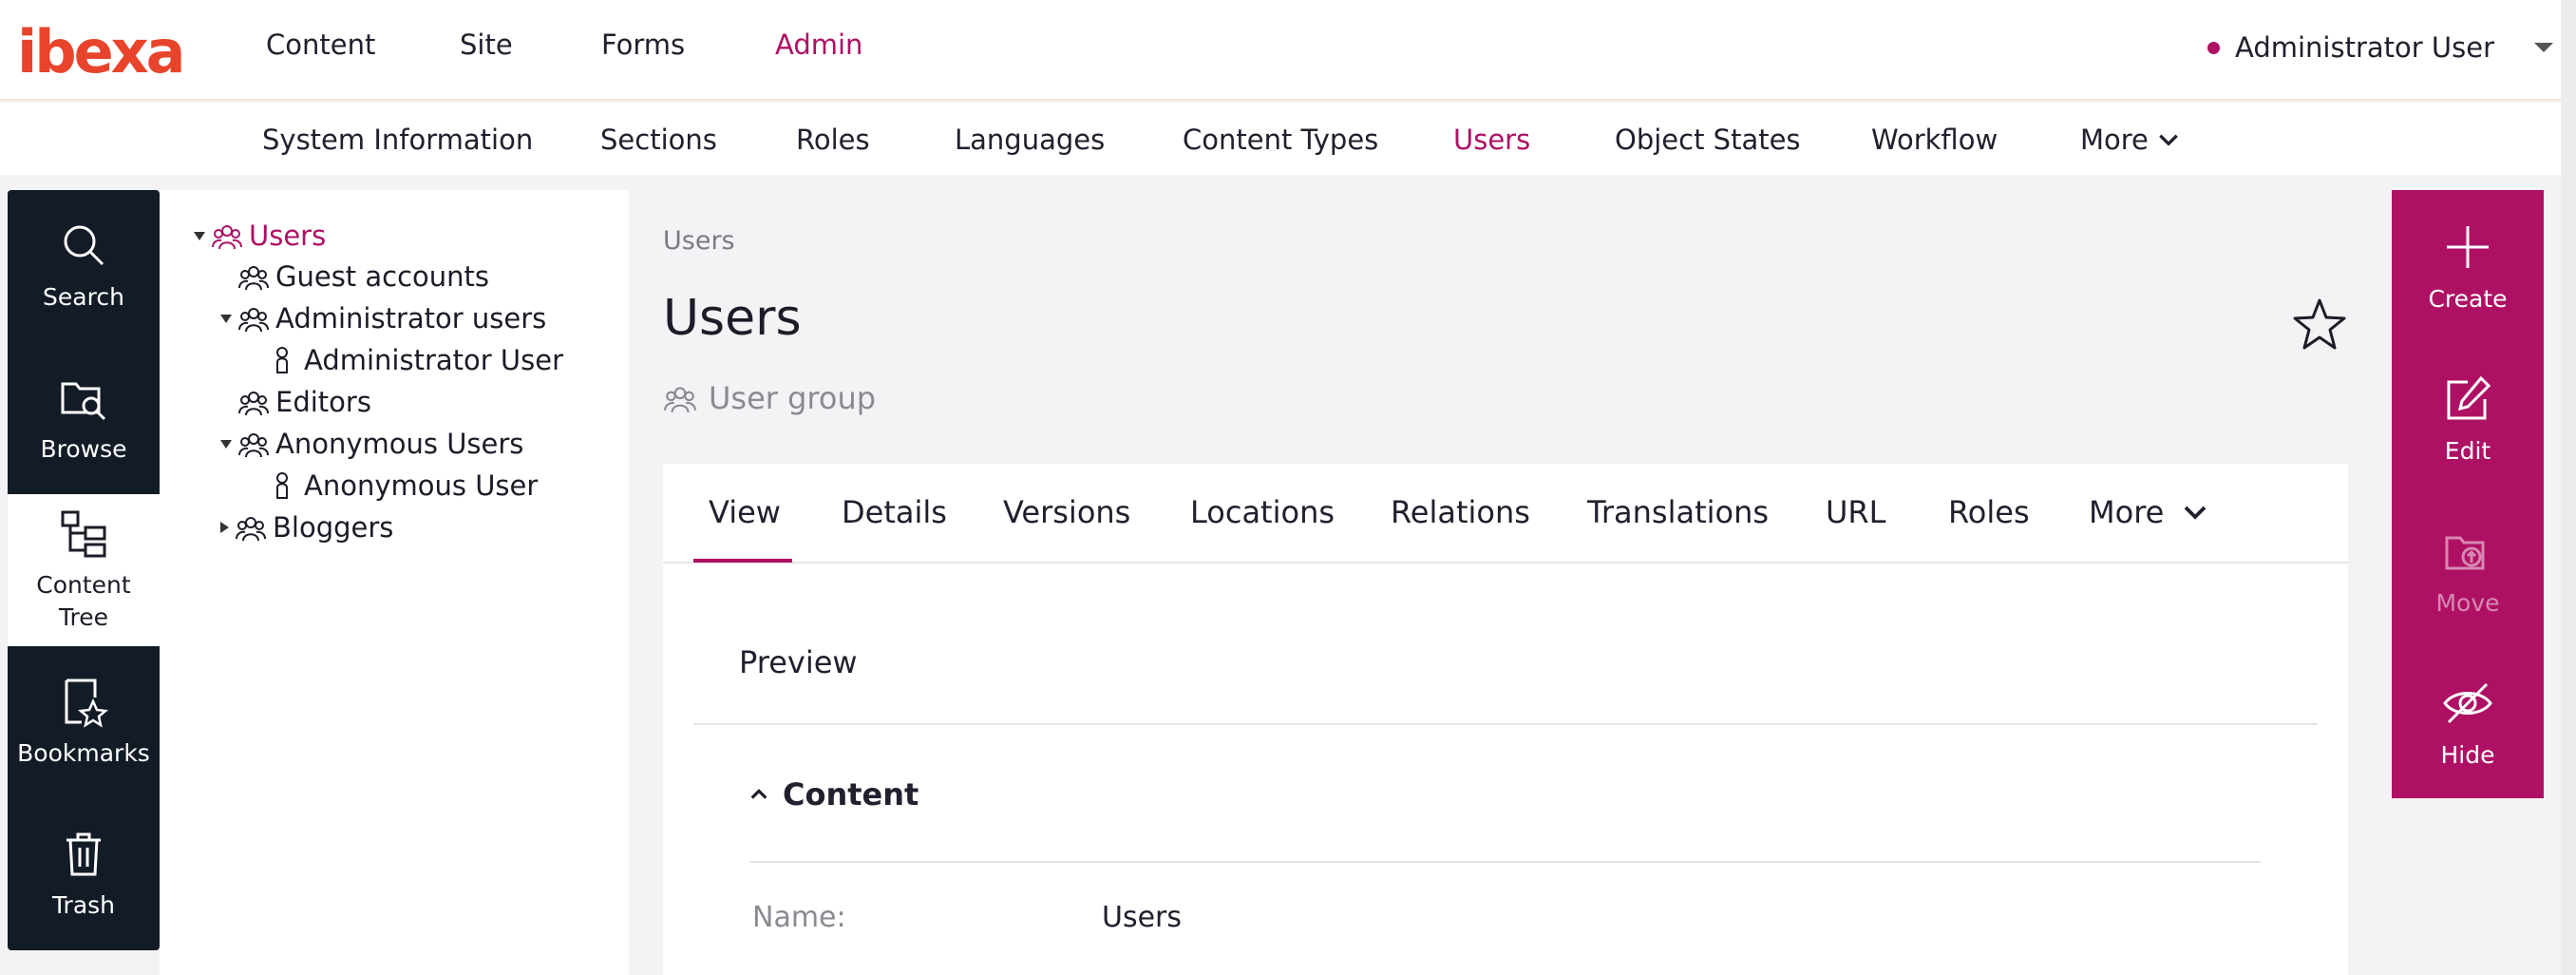 This screenshot has width=2576, height=975. I want to click on sidebar-browse-label: Browse, so click(83, 449).